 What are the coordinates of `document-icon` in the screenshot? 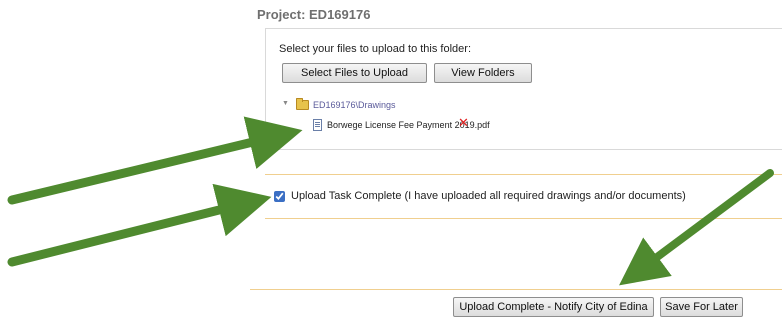 It's located at (317, 125).